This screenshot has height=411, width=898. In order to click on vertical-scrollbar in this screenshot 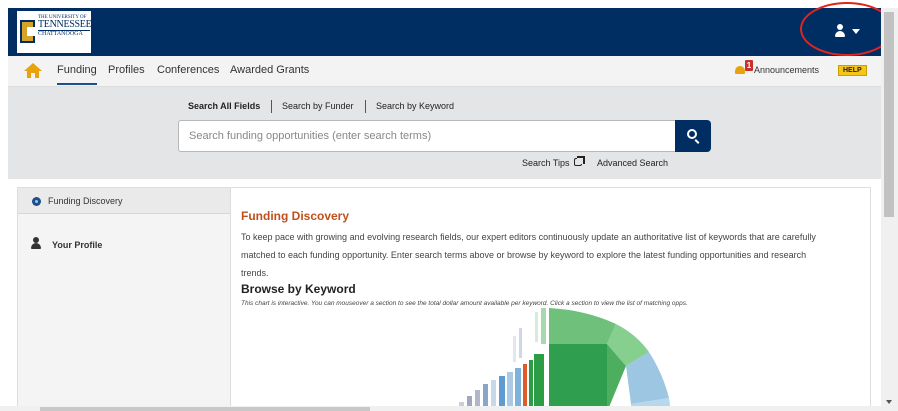, I will do `click(889, 209)`.